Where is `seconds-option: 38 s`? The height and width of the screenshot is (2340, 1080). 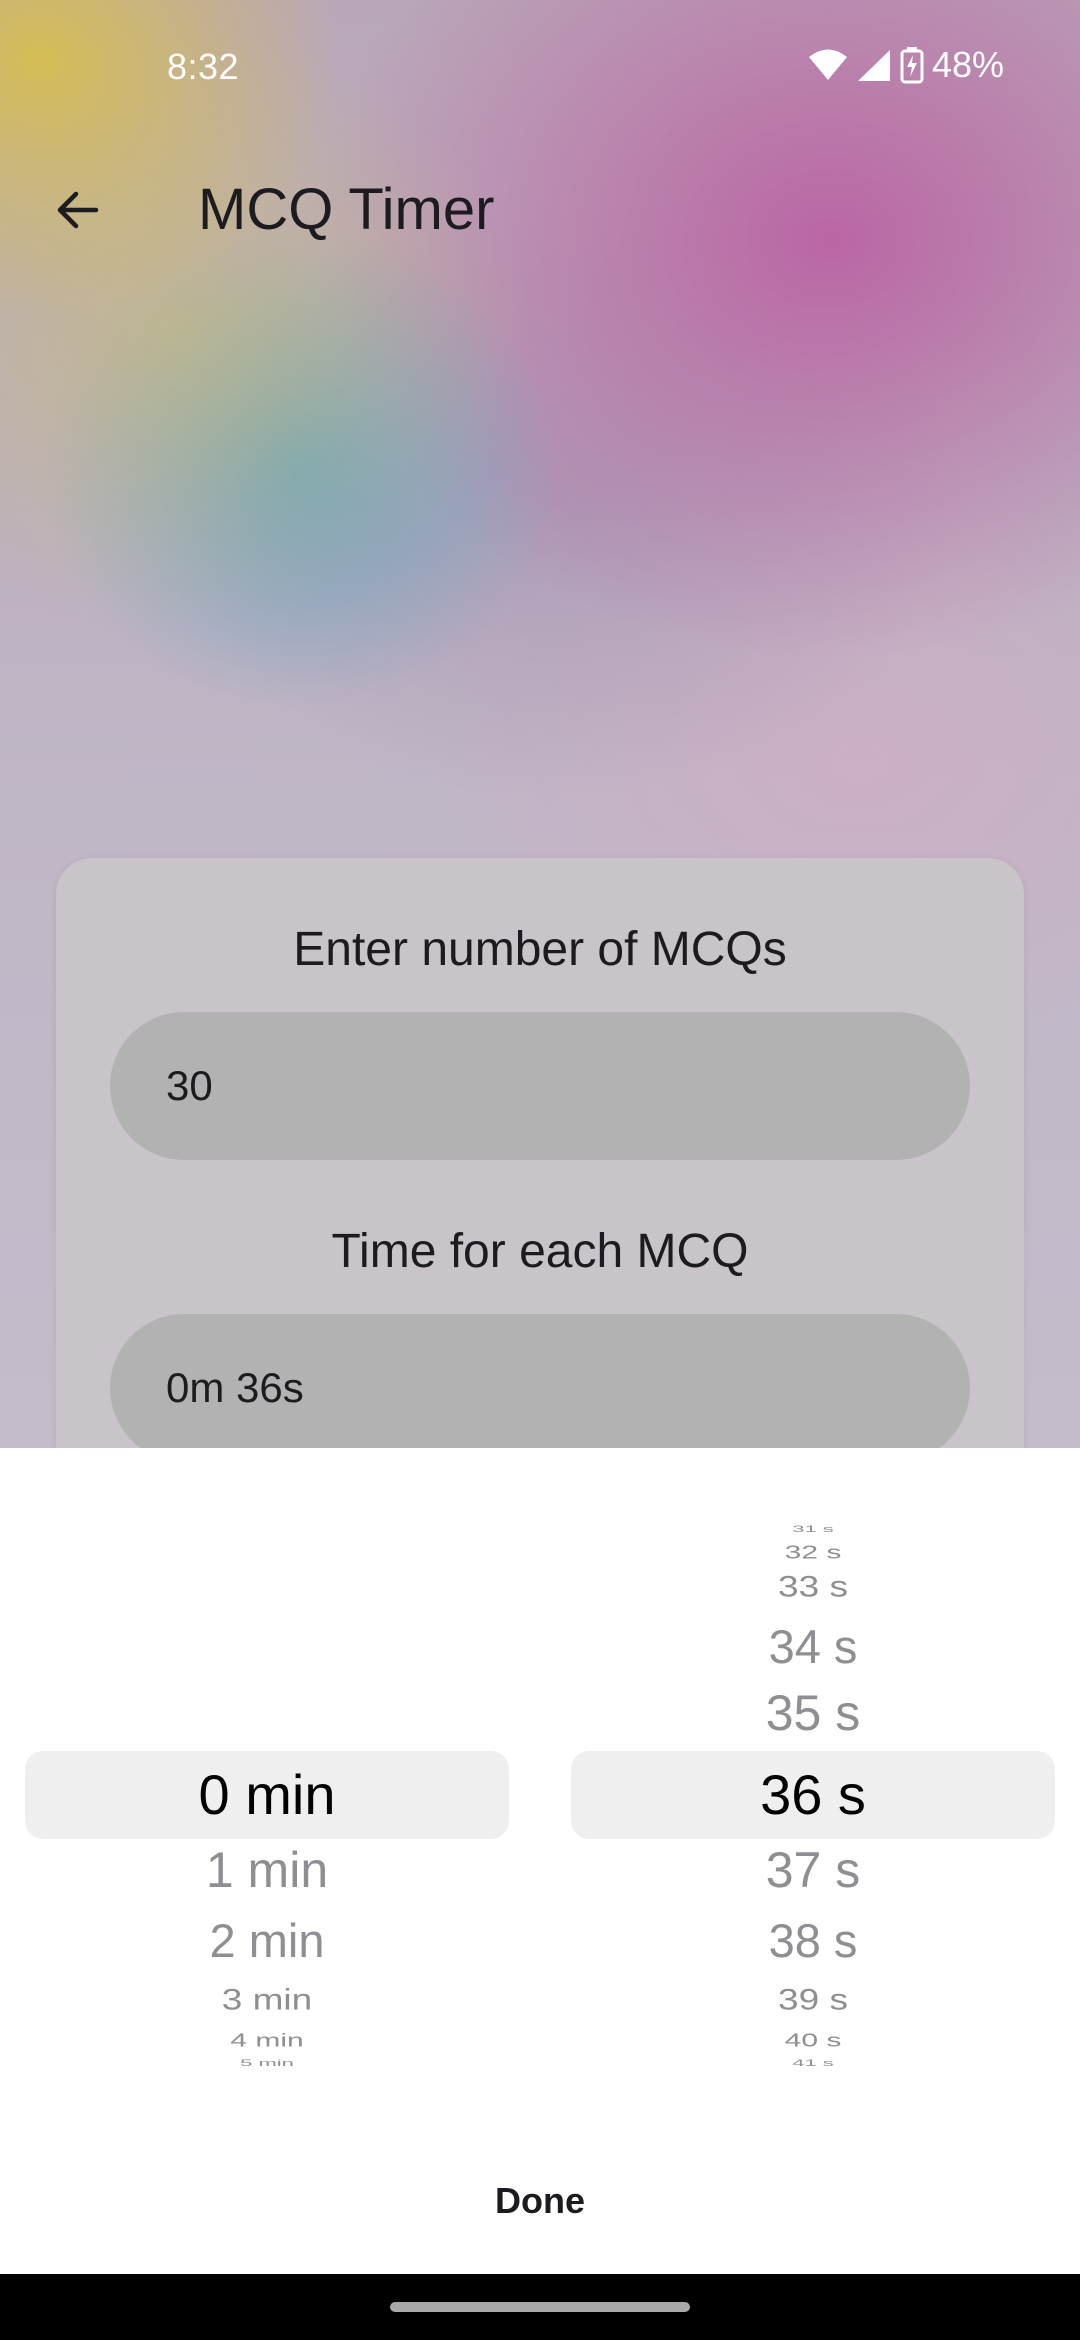
seconds-option: 38 s is located at coordinates (813, 1940).